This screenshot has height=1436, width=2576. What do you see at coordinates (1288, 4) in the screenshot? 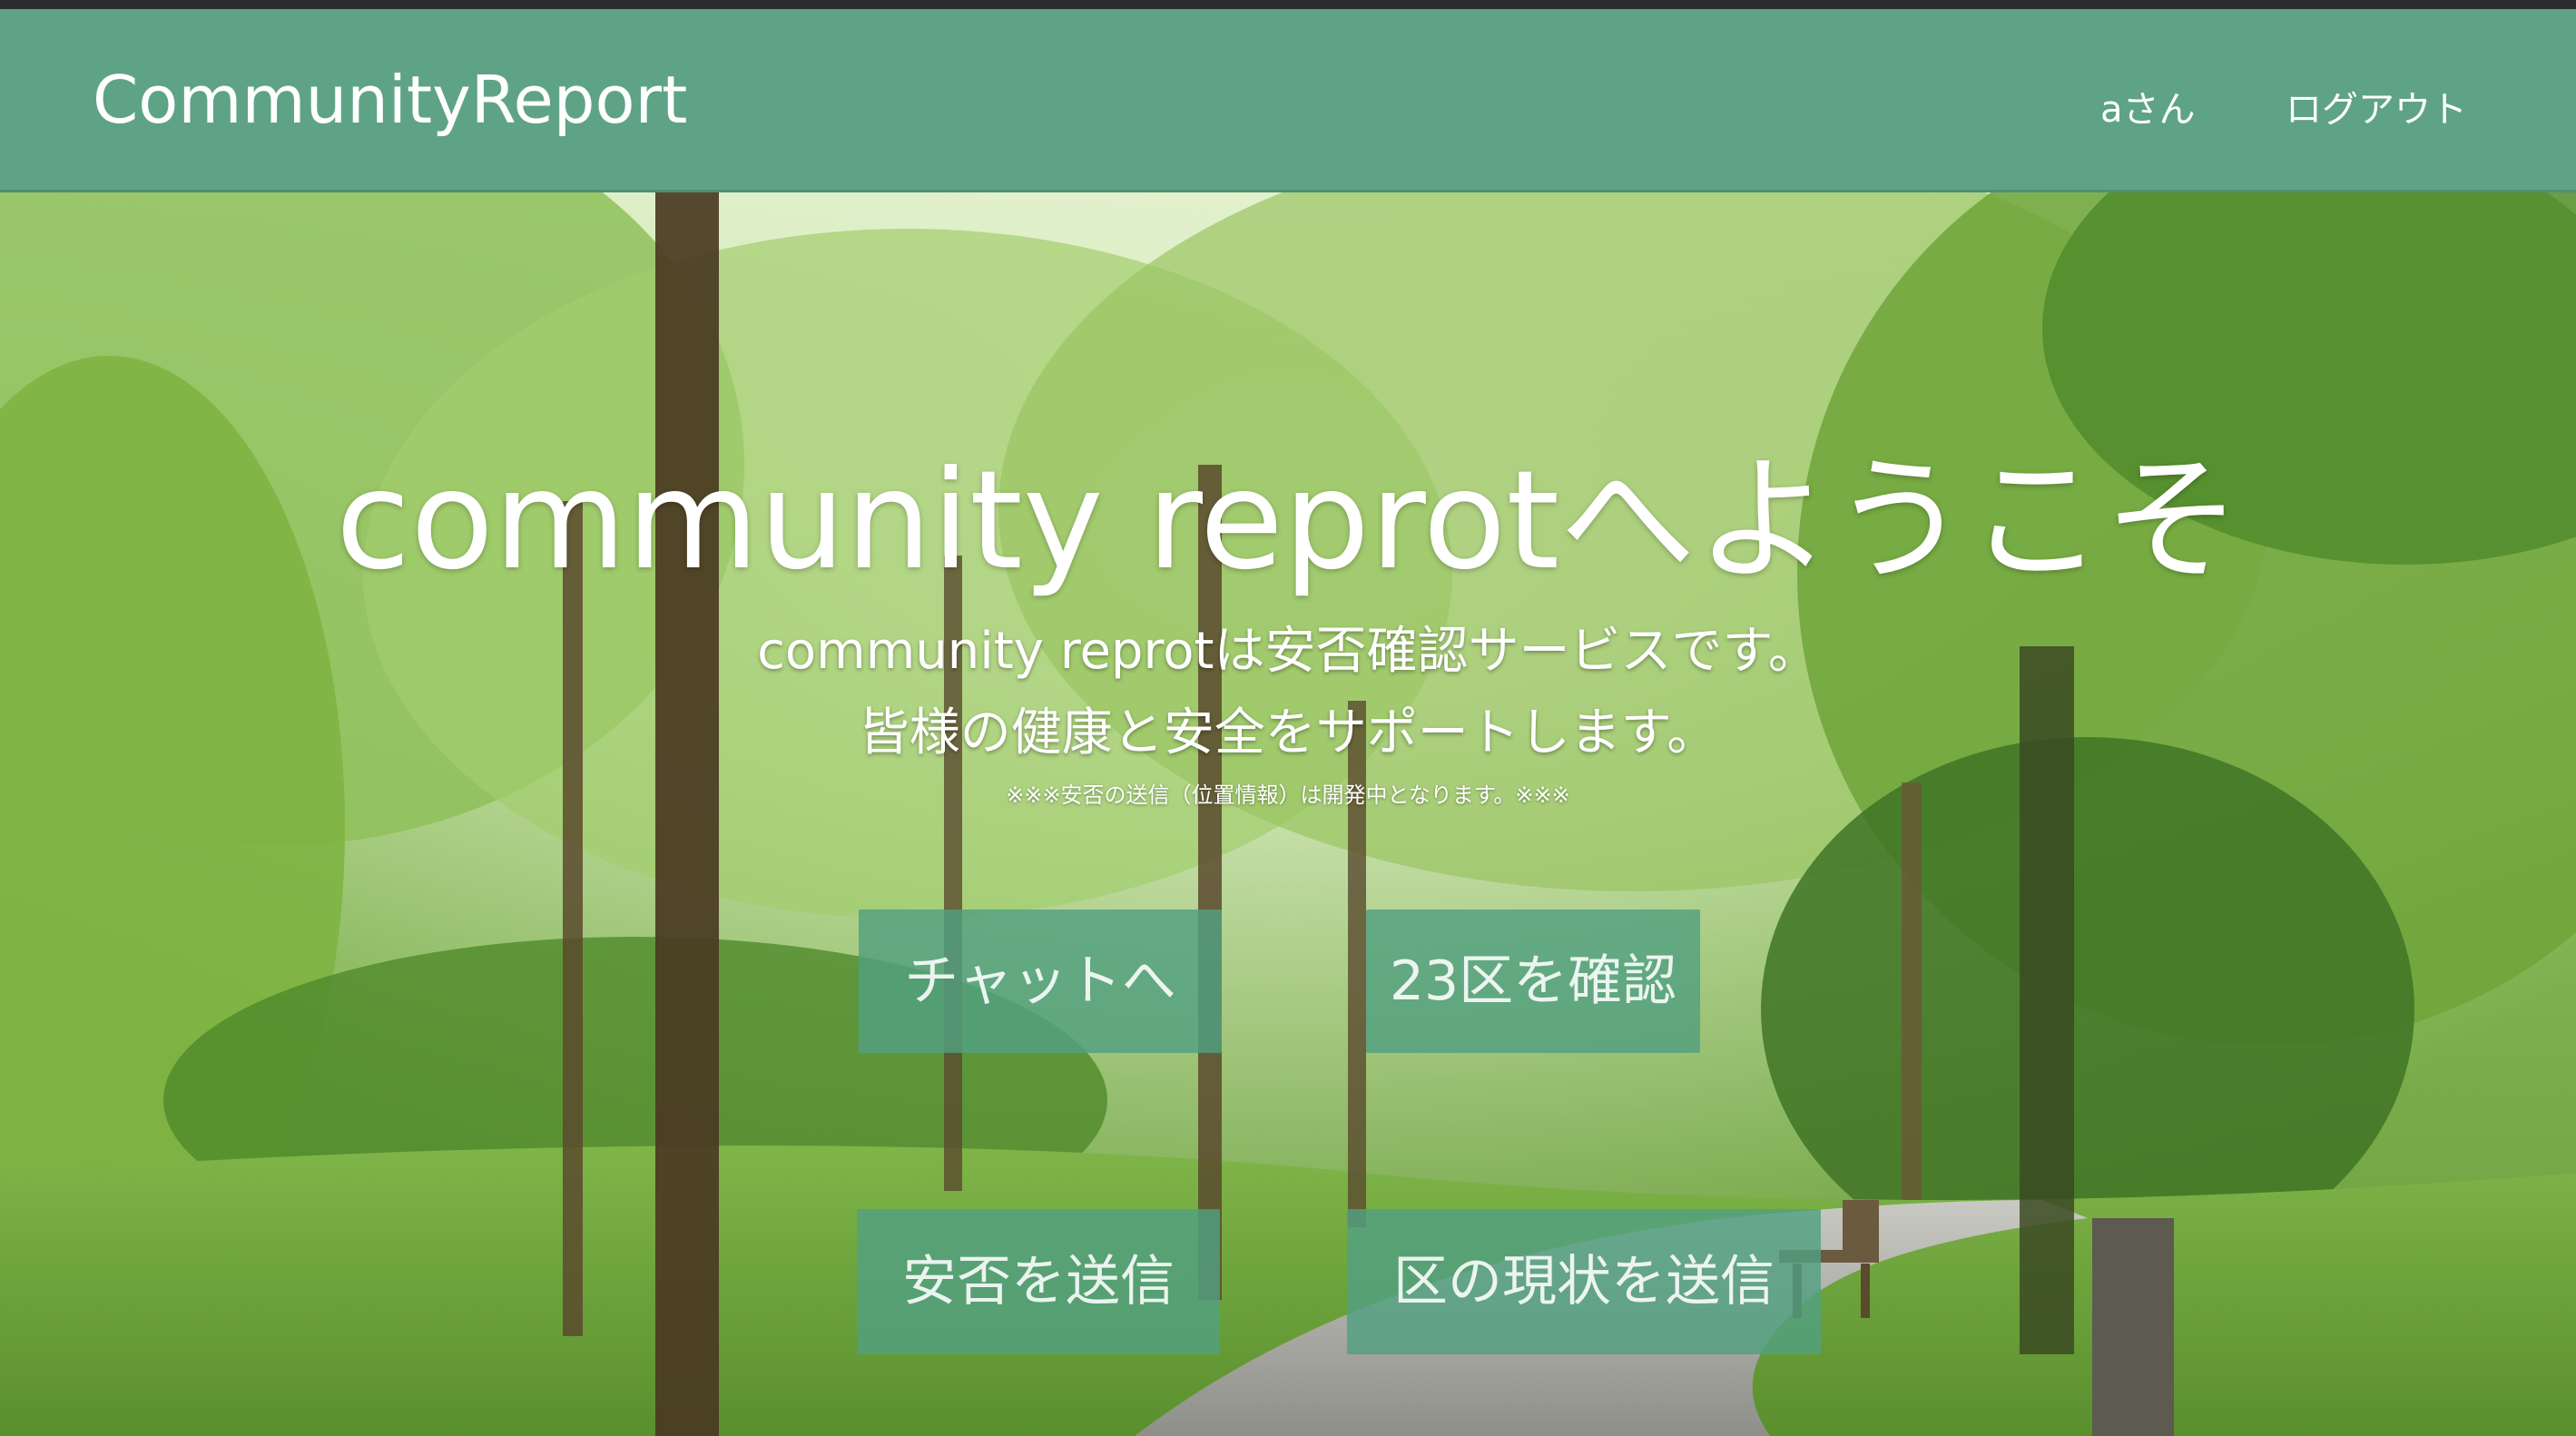
I see `window-top-strip` at bounding box center [1288, 4].